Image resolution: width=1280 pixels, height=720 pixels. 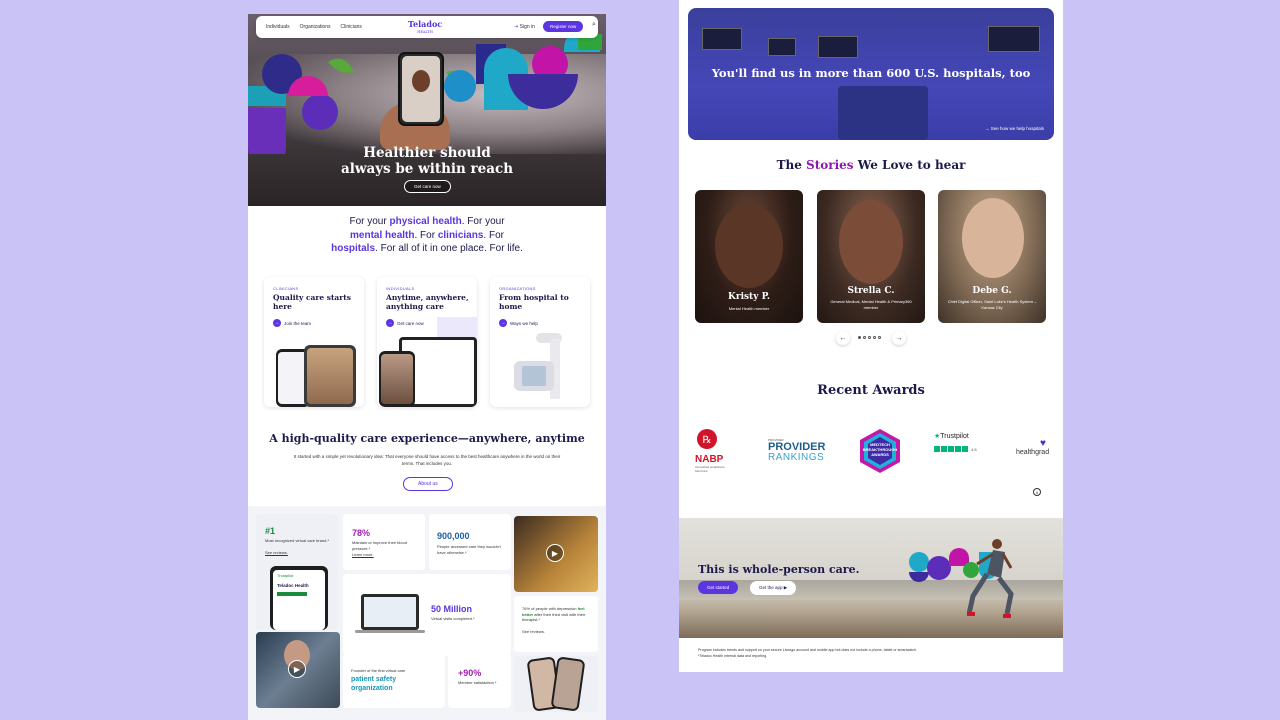 I want to click on see-how-we-help-hospitals-link: → See how we help hospitals, so click(x=1014, y=128).